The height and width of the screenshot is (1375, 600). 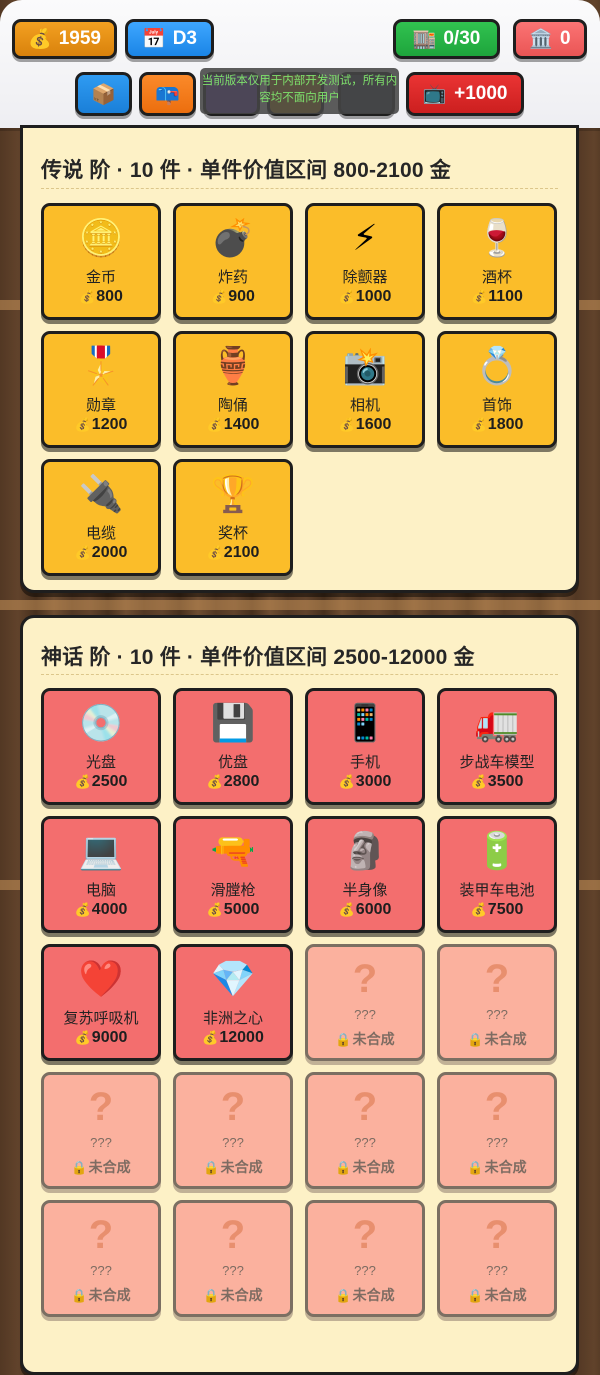 What do you see at coordinates (101, 850) in the screenshot?
I see `item-icon: 💻` at bounding box center [101, 850].